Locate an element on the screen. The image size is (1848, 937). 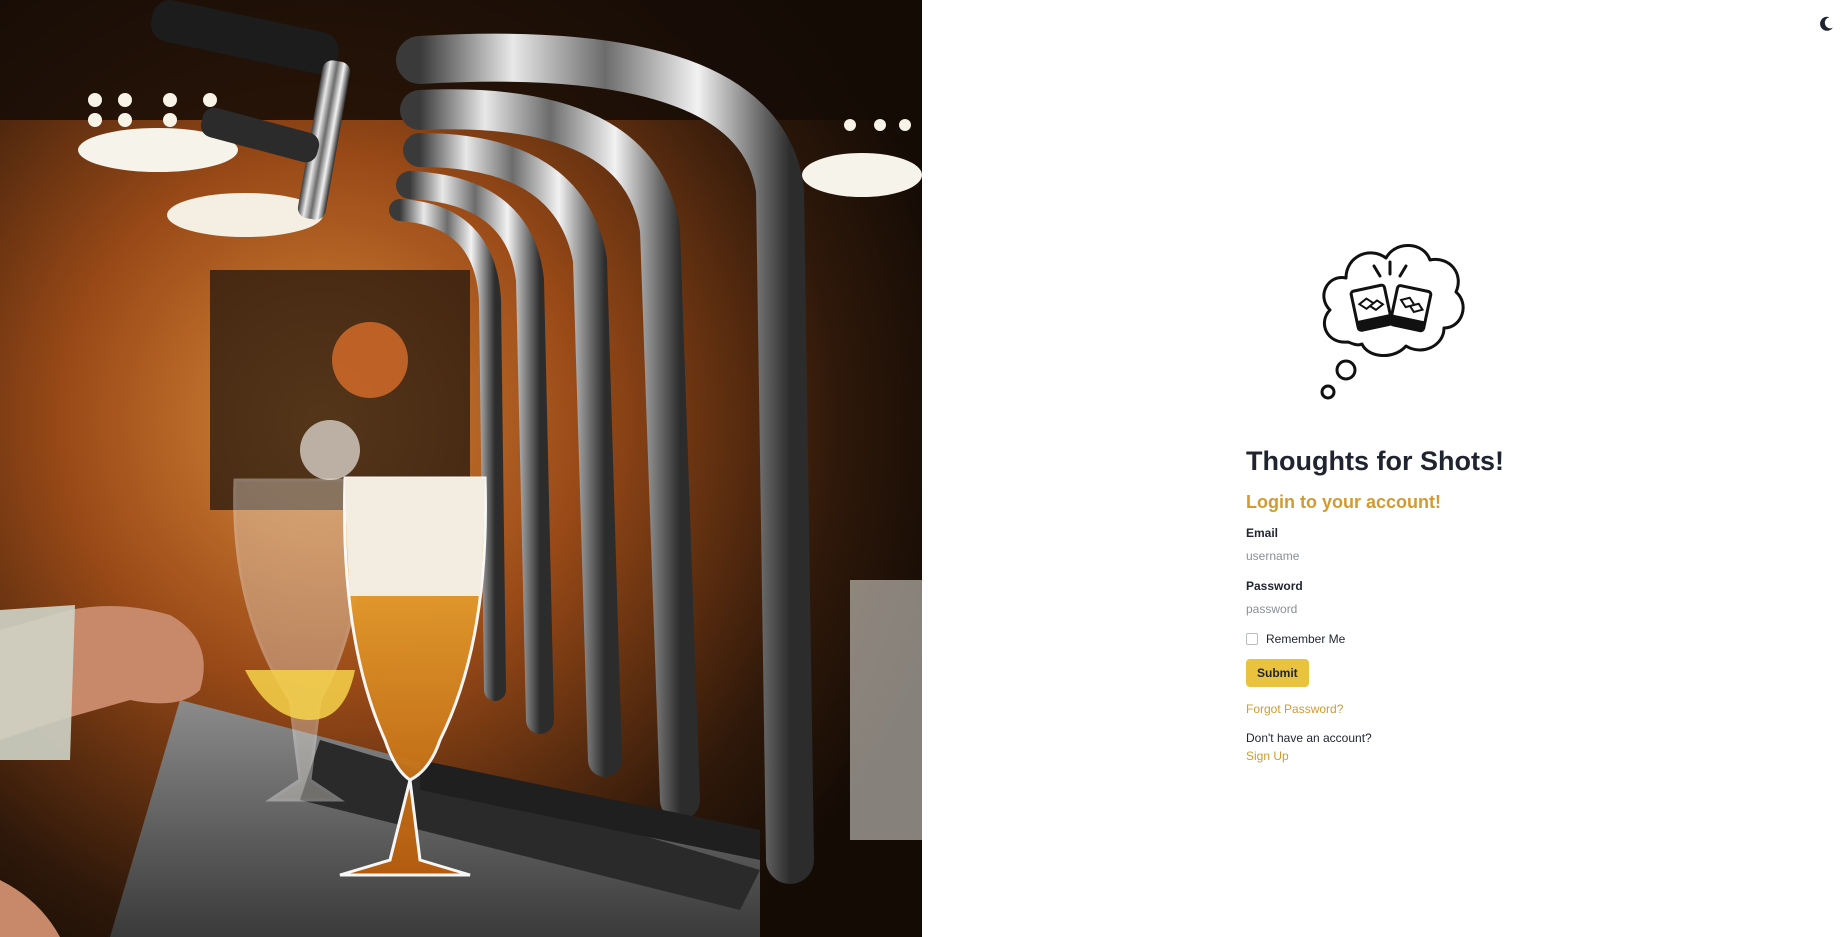
forgot-password-link: Forgot Password? is located at coordinates (1294, 709).